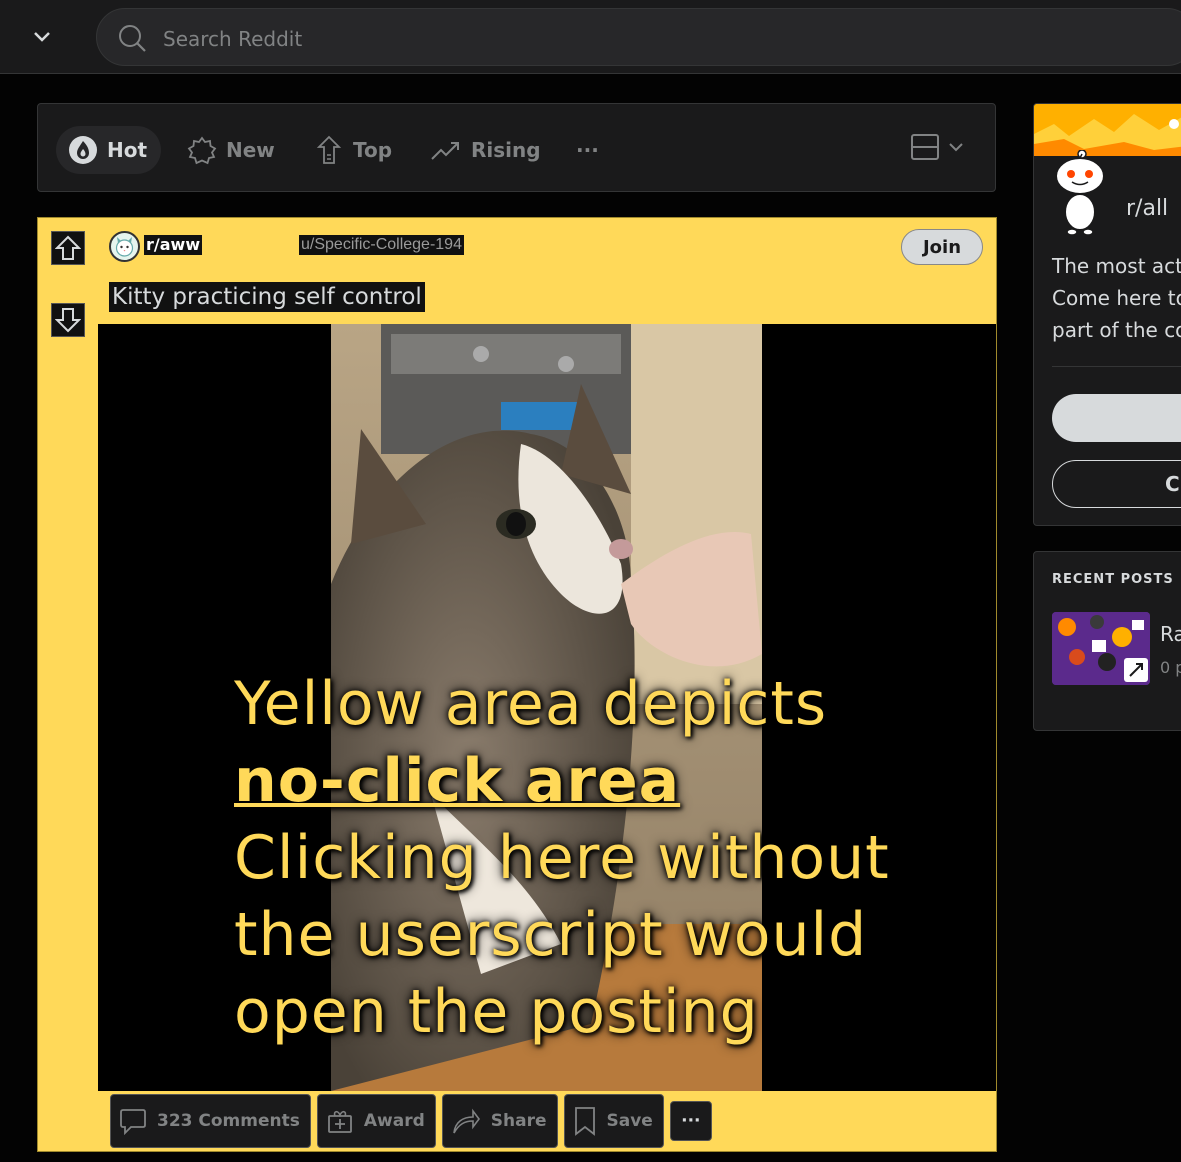  I want to click on snoo-mascot-icon, so click(1080, 193).